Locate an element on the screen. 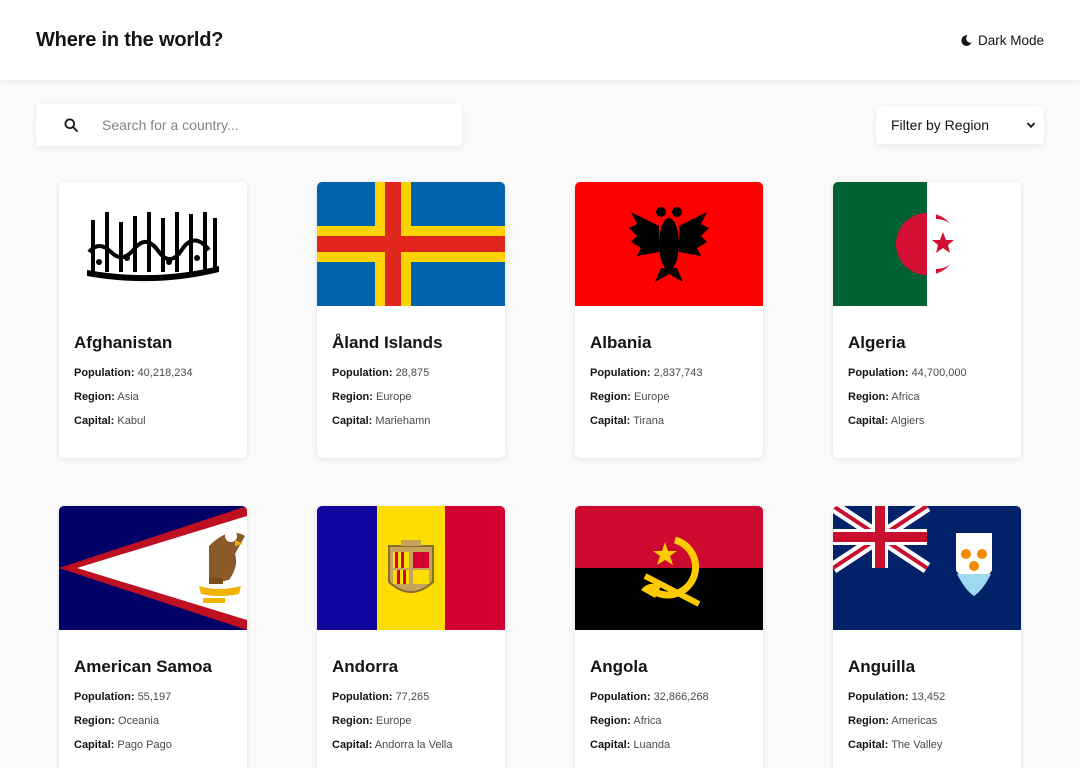  andorra-flag is located at coordinates (411, 568).